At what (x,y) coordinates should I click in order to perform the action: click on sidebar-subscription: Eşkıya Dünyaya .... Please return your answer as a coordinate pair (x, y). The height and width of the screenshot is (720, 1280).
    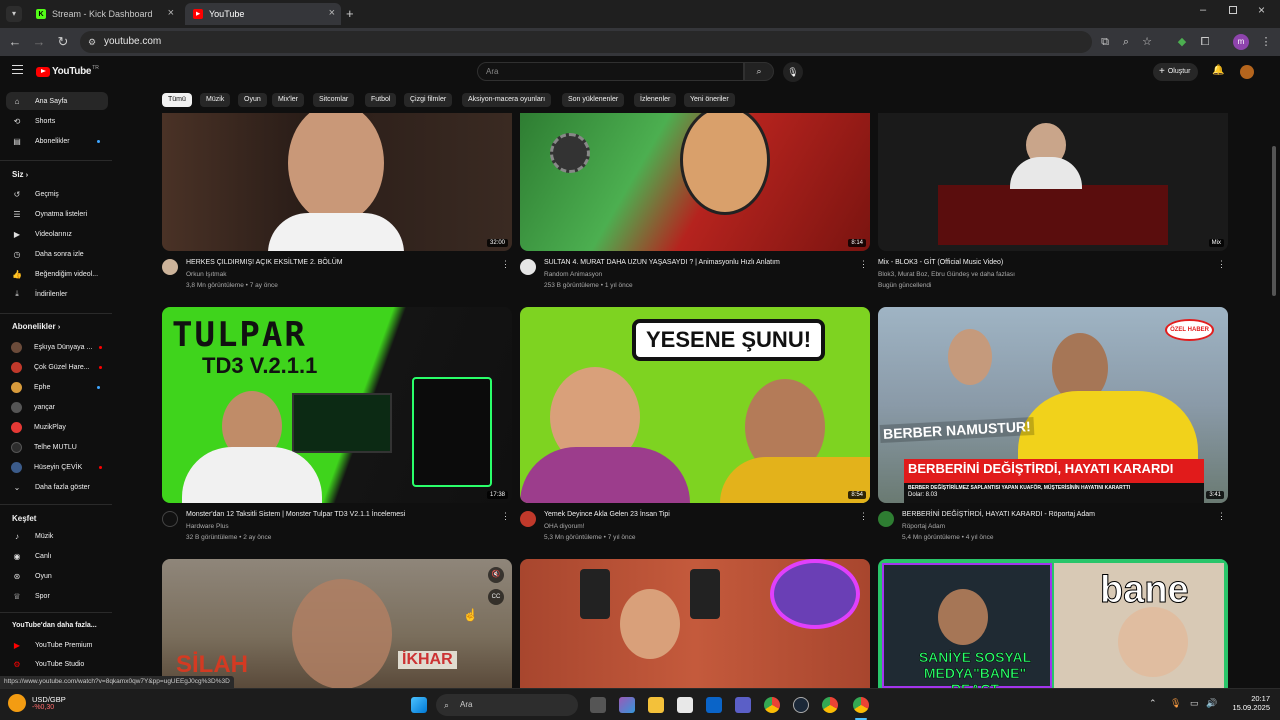
    Looking at the image, I should click on (57, 347).